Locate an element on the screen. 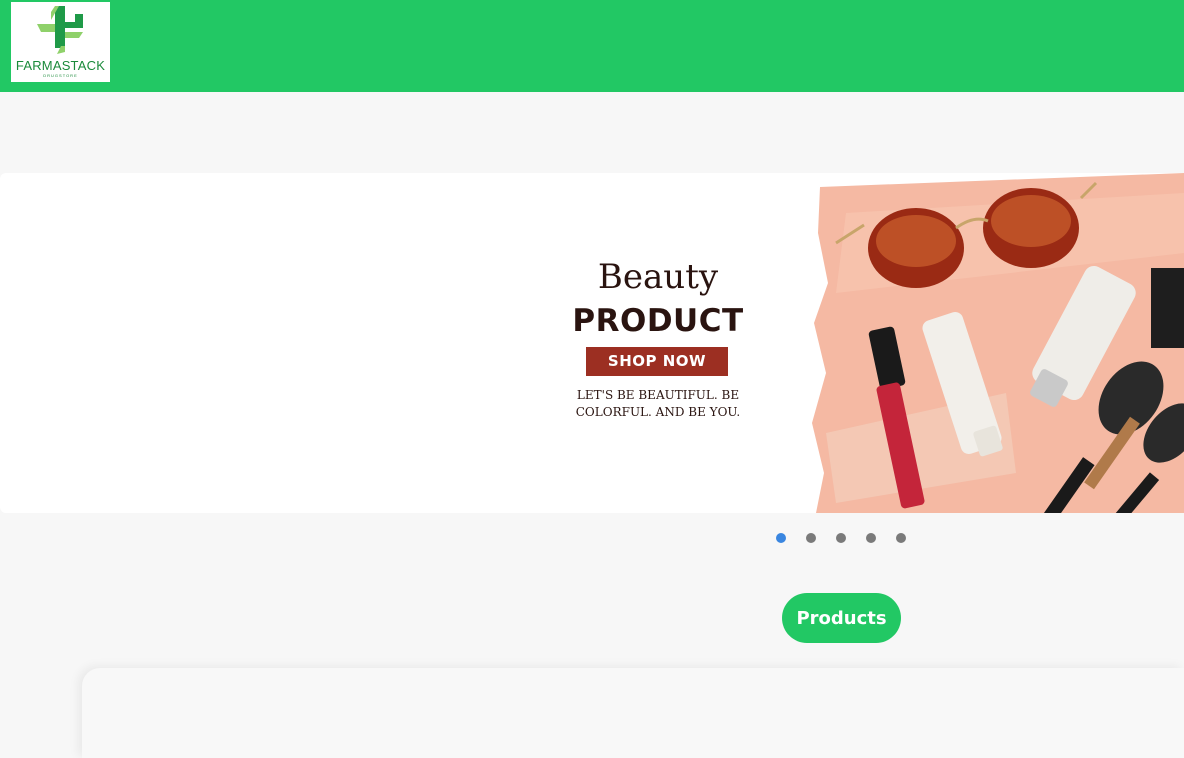 The width and height of the screenshot is (1184, 758). logo-subtitle: DRUGSTORE is located at coordinates (60, 75).